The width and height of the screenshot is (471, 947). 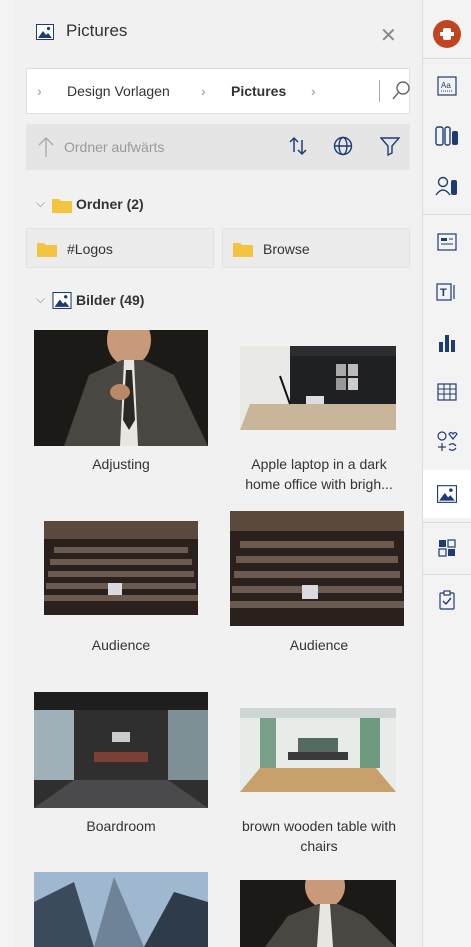 I want to click on text-box-icon: T, so click(x=447, y=292).